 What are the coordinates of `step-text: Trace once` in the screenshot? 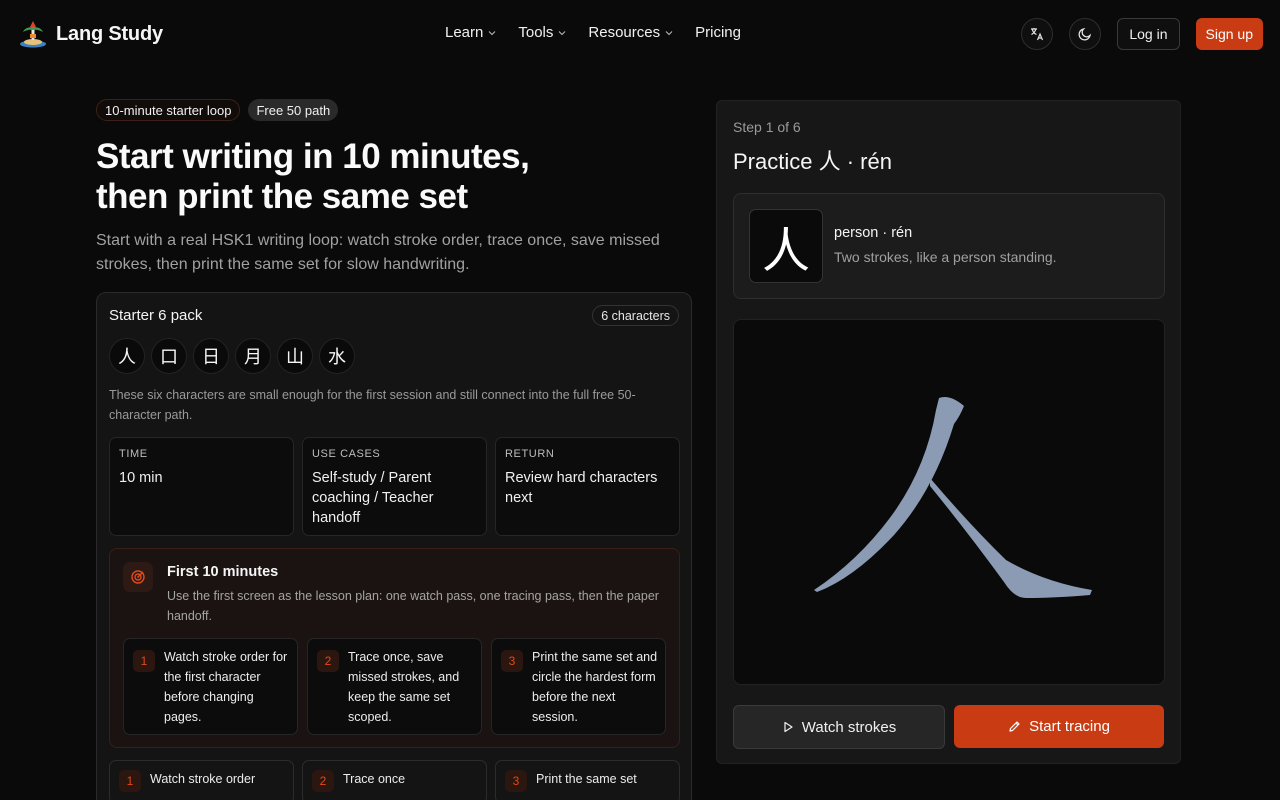 It's located at (374, 779).